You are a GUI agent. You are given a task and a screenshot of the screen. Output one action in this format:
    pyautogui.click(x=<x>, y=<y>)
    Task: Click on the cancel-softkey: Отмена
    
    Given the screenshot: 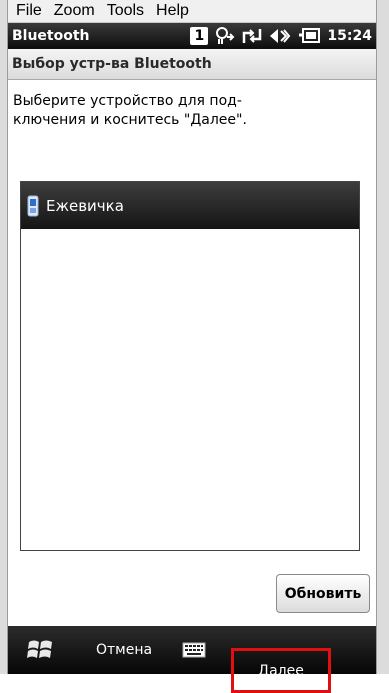 What is the action you would take?
    pyautogui.click(x=124, y=650)
    